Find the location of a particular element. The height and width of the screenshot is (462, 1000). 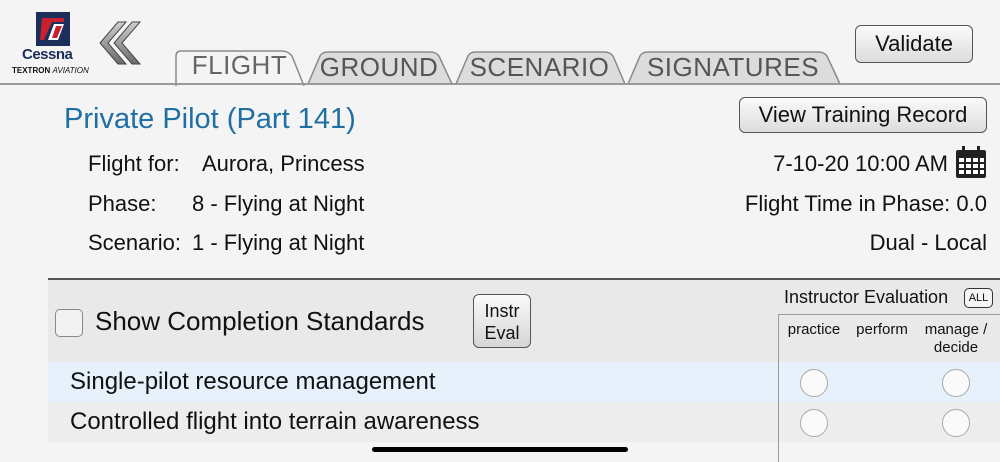

scenario-value: 1 - Flying at Night is located at coordinates (278, 242).